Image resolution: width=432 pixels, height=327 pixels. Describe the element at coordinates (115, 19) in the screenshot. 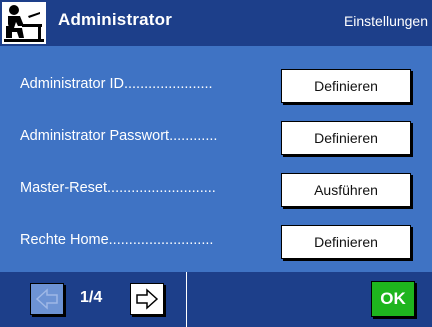

I see `page-title: Administrator` at that location.